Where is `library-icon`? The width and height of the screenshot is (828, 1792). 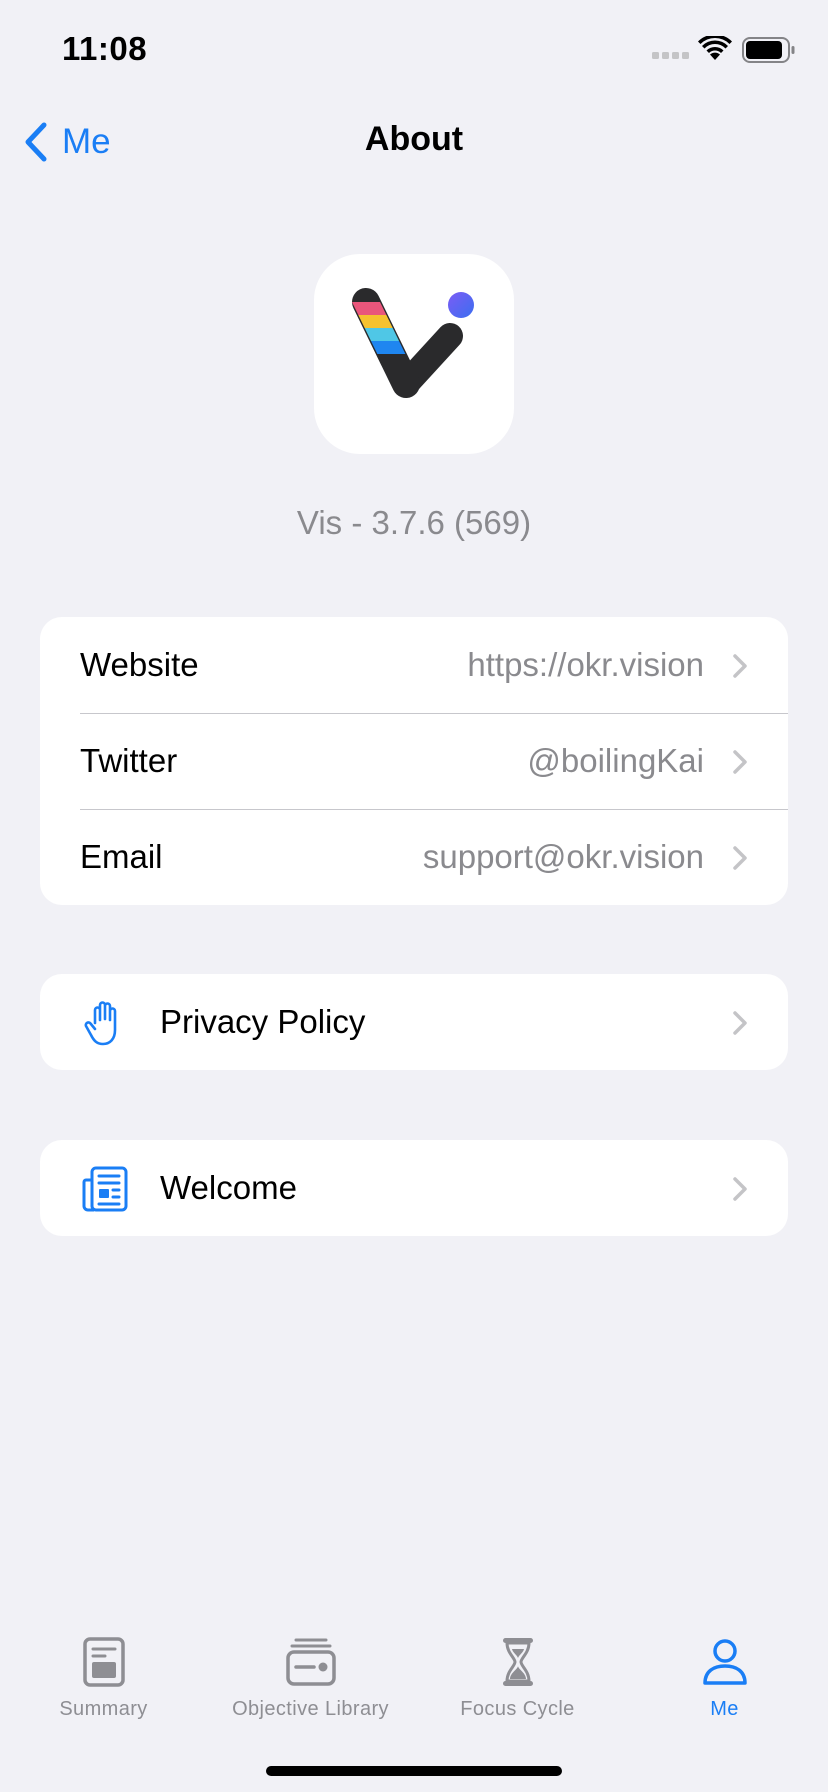 library-icon is located at coordinates (310, 1662).